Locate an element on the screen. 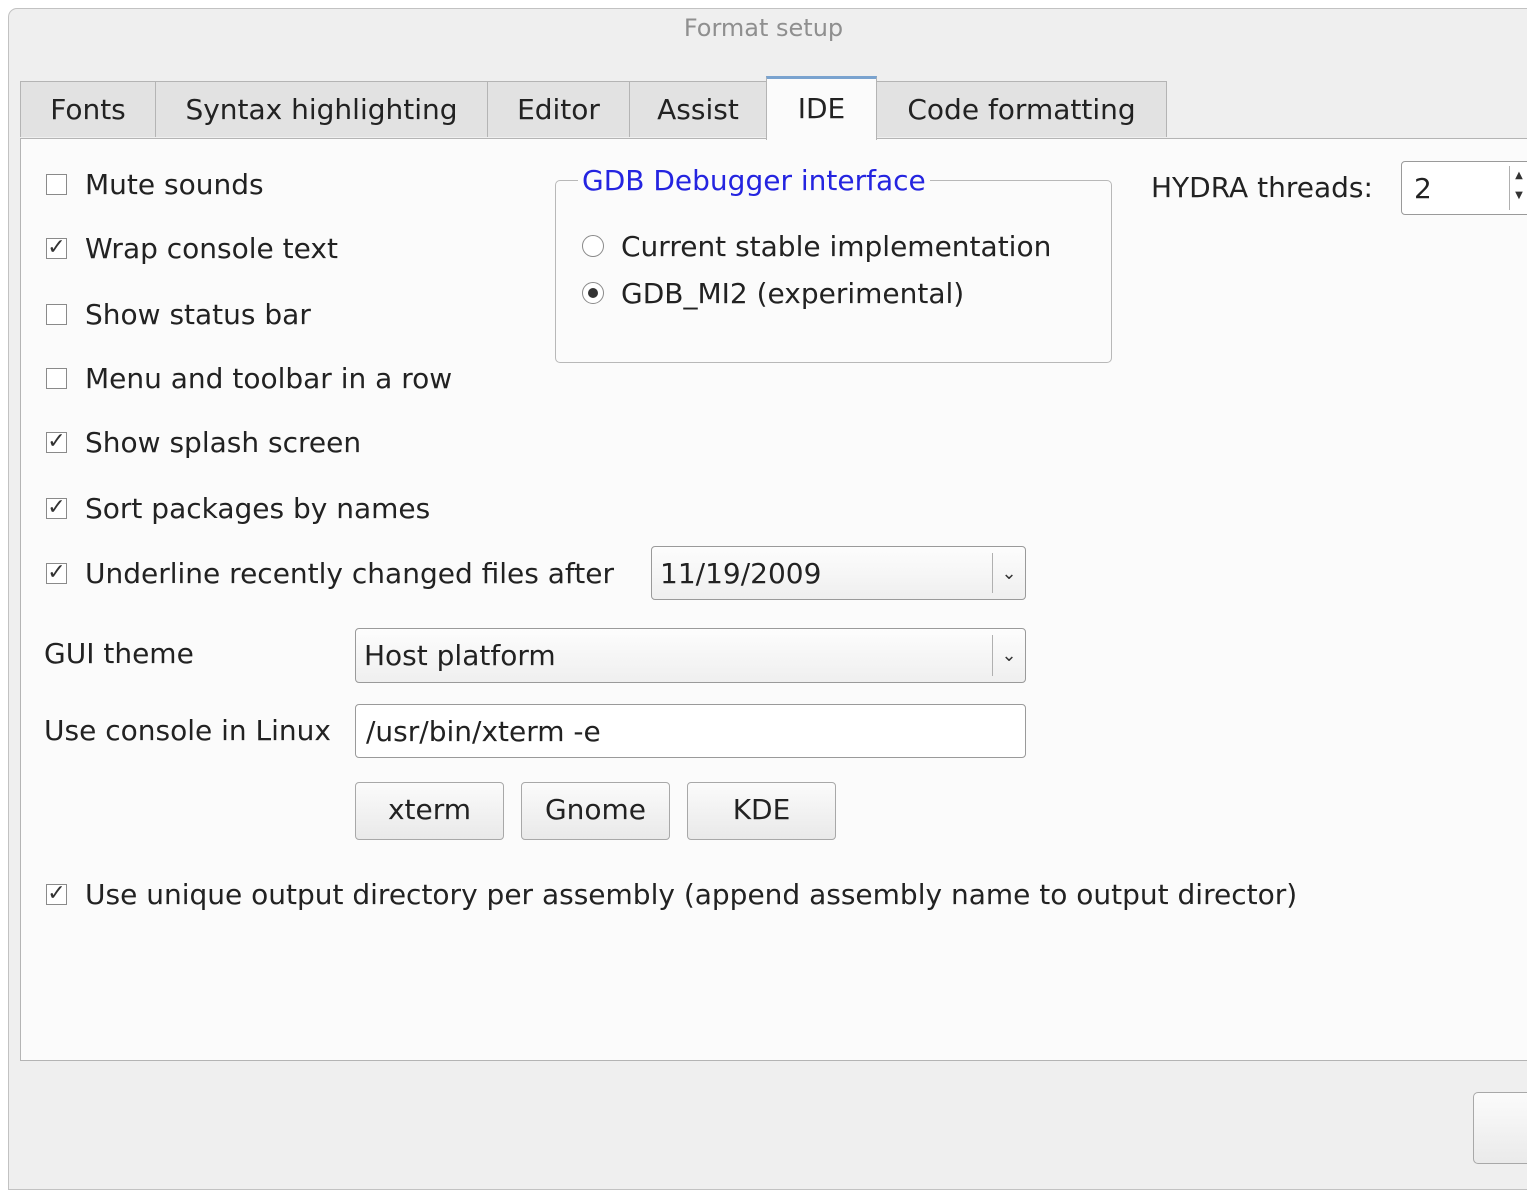 Image resolution: width=1527 pixels, height=1190 pixels. sort-packages-checkbox: ✓ Sort packages by names is located at coordinates (238, 508).